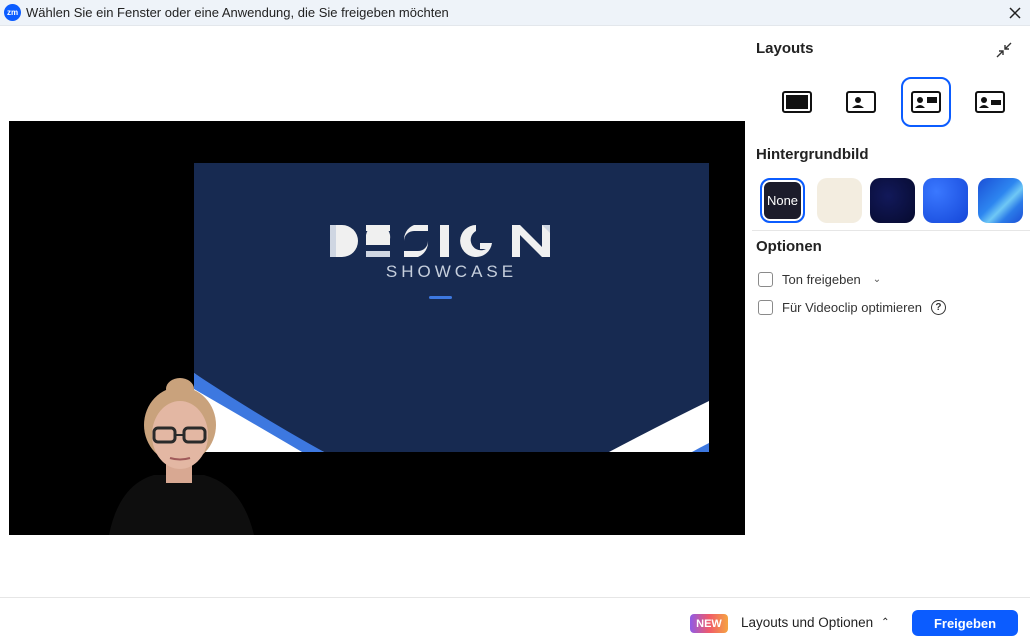 The image size is (1030, 643). Describe the element at coordinates (181, 456) in the screenshot. I see `presenter-video` at that location.